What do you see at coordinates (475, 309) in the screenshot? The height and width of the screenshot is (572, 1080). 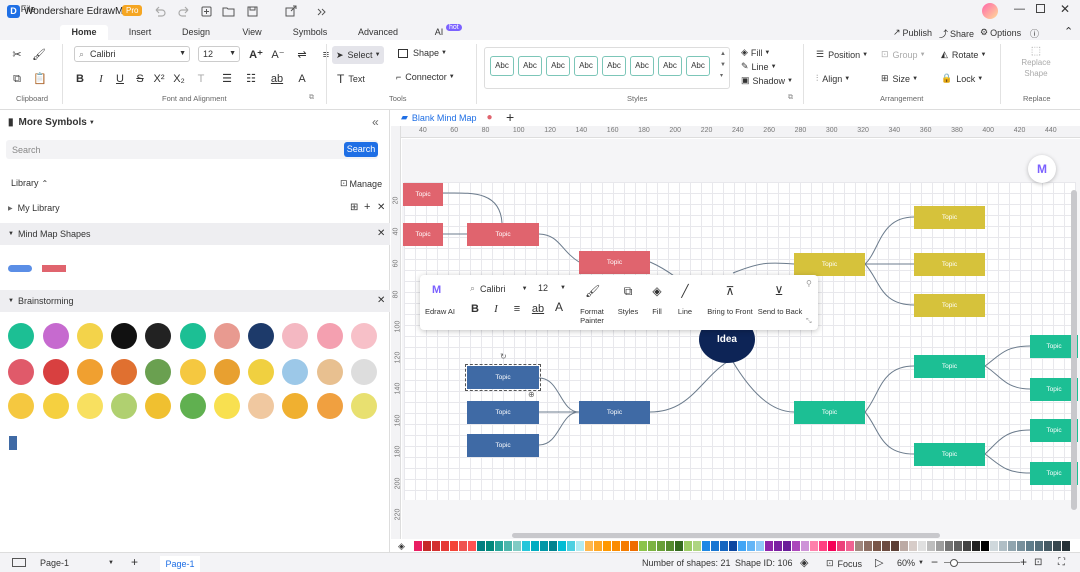 I see `float-bold-icon: B` at bounding box center [475, 309].